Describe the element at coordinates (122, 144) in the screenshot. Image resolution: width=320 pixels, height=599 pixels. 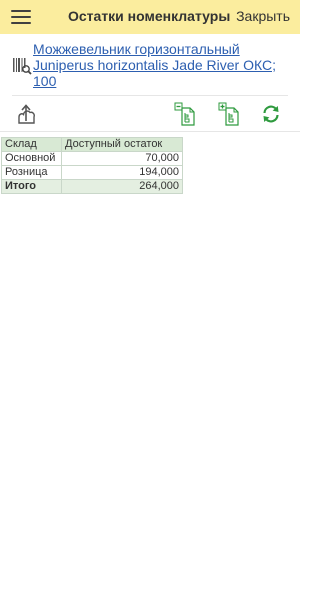
I see `column-header-available: Доступный остаток` at that location.